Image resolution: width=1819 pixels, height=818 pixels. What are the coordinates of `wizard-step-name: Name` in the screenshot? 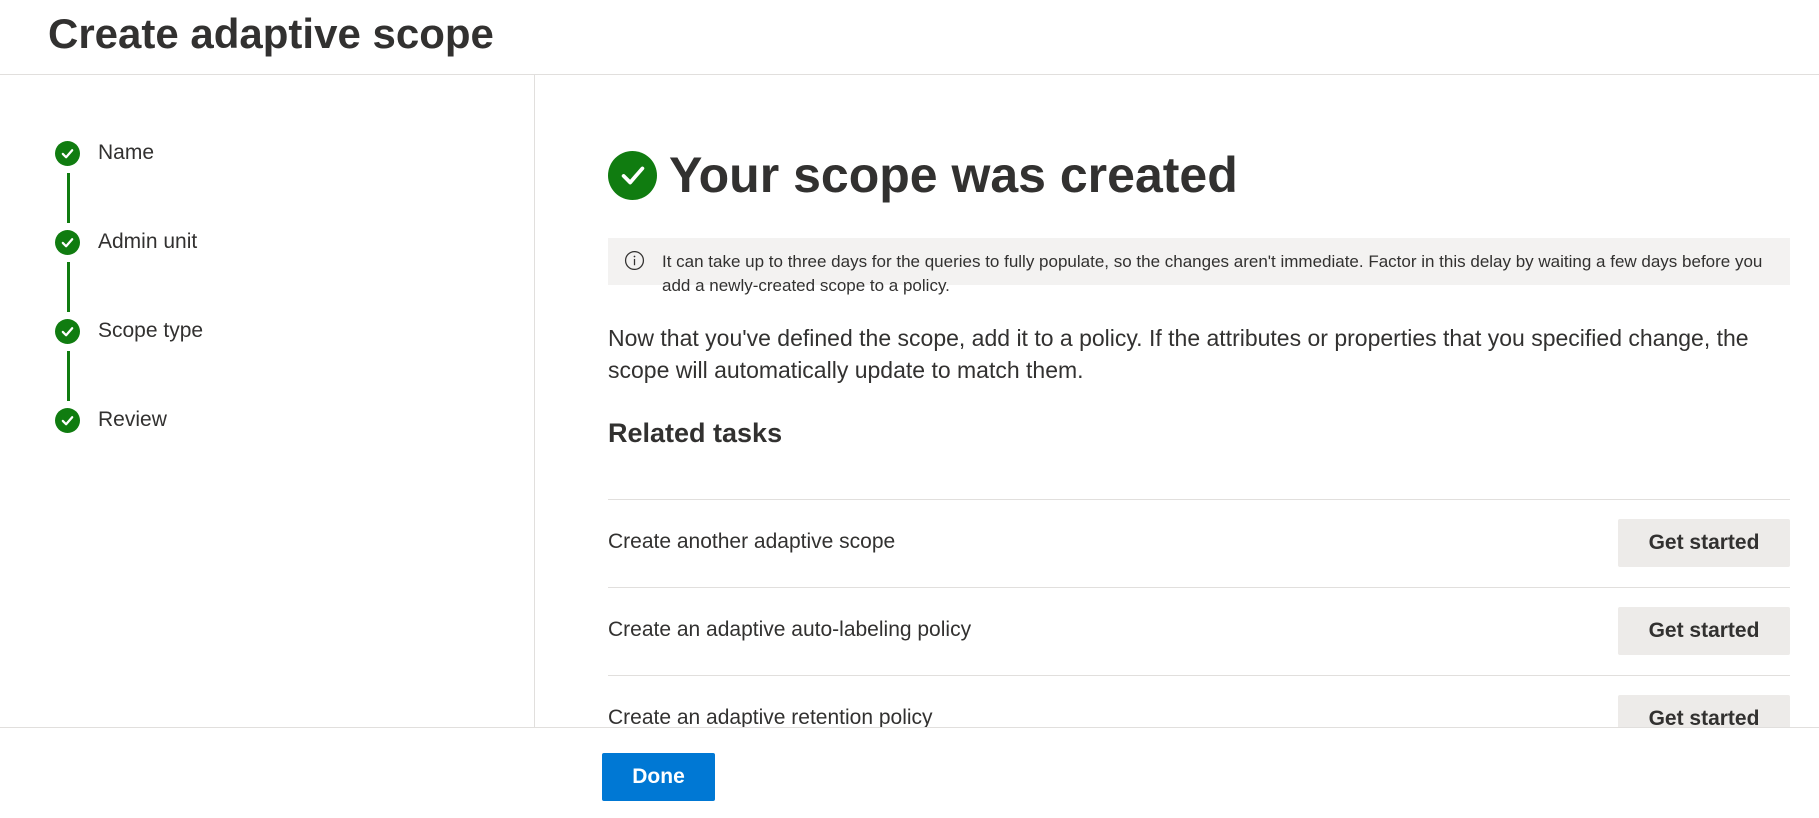 It's located at (104, 153).